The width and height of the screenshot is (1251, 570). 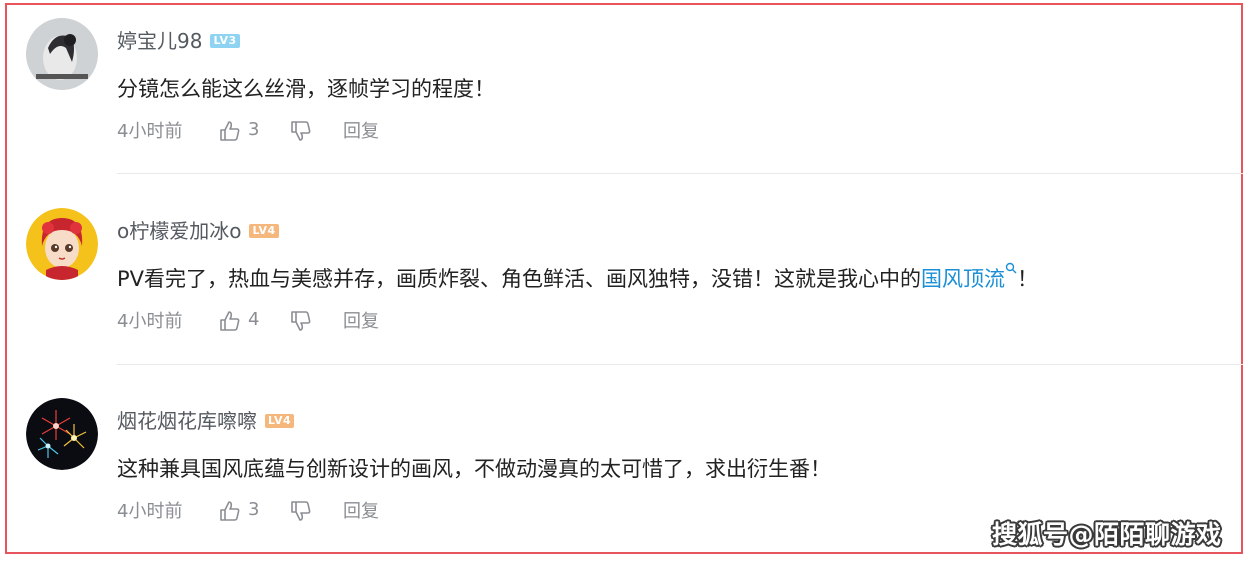 I want to click on username: 烟花烟花库嚓嚓 LV4, so click(x=206, y=421).